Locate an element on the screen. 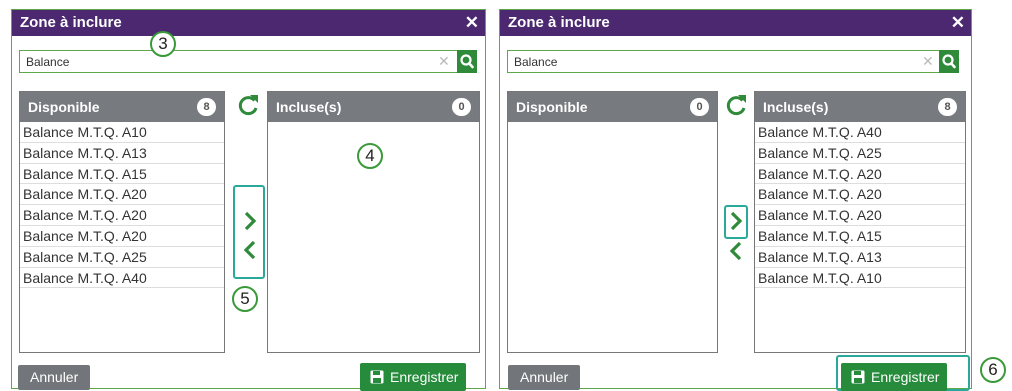 The width and height of the screenshot is (1012, 391). included-header: Incluse(s) 8 is located at coordinates (860, 107).